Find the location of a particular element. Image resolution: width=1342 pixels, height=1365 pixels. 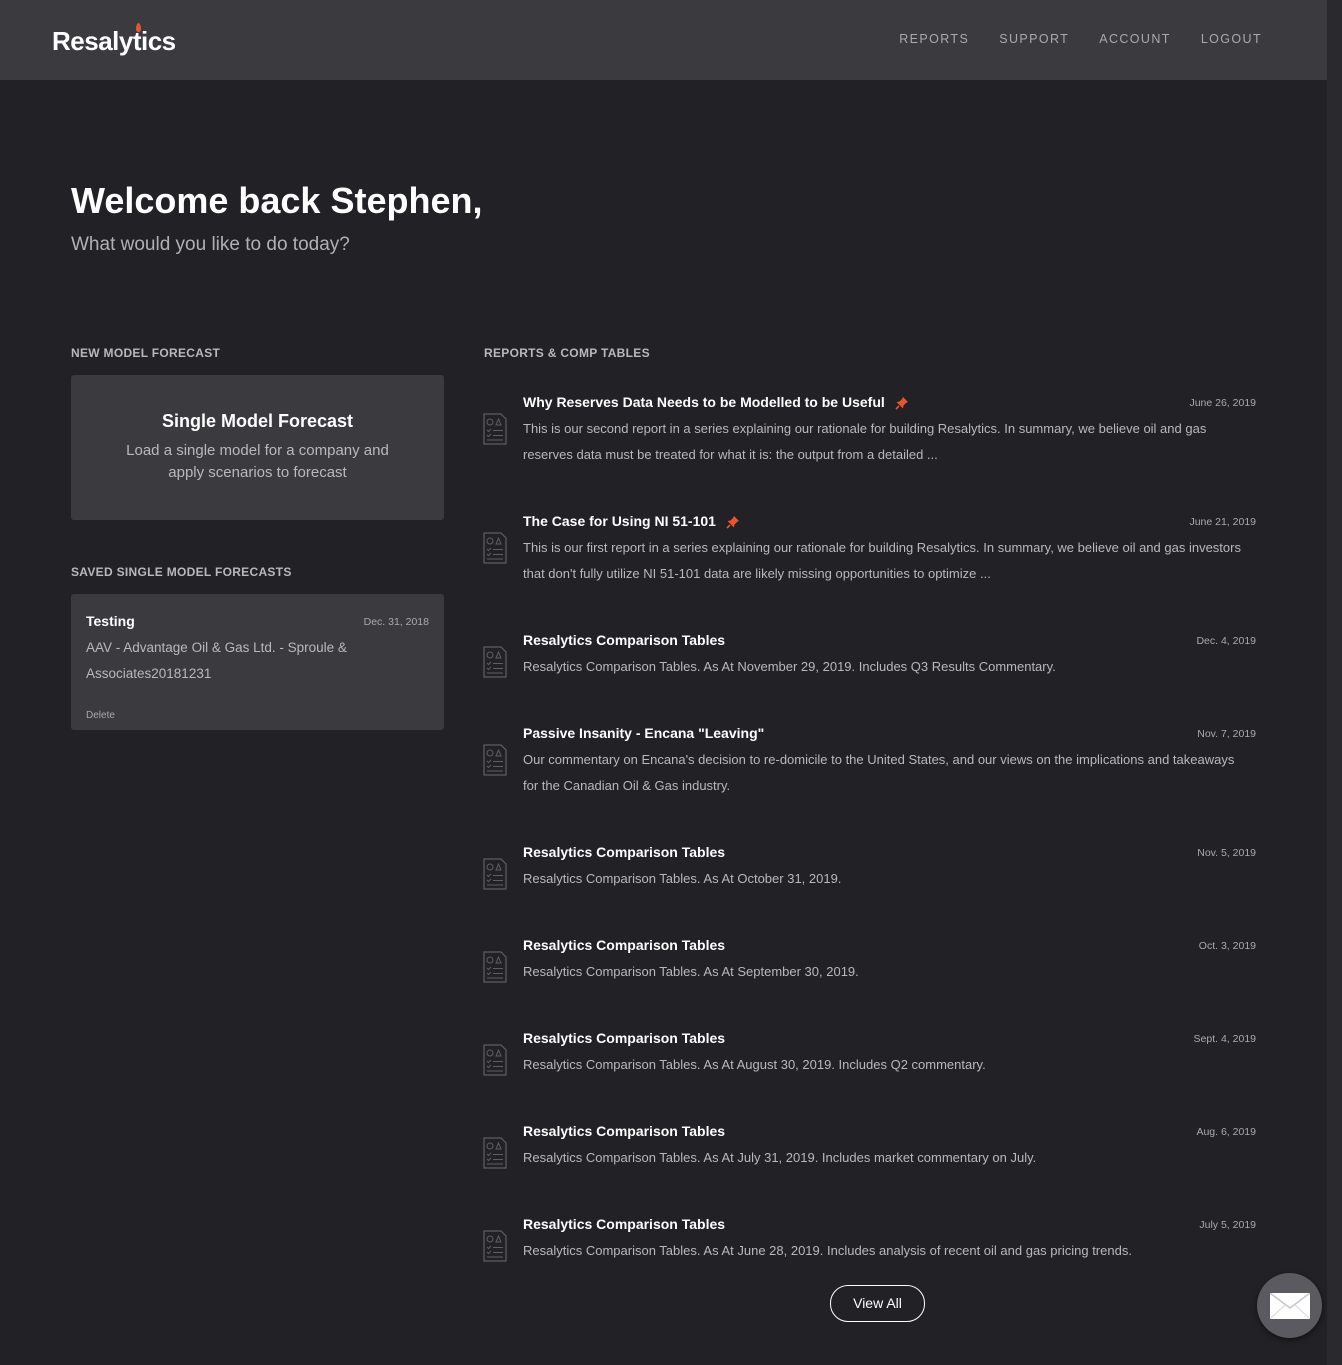

nav-logout: LOGOUT is located at coordinates (1231, 39).